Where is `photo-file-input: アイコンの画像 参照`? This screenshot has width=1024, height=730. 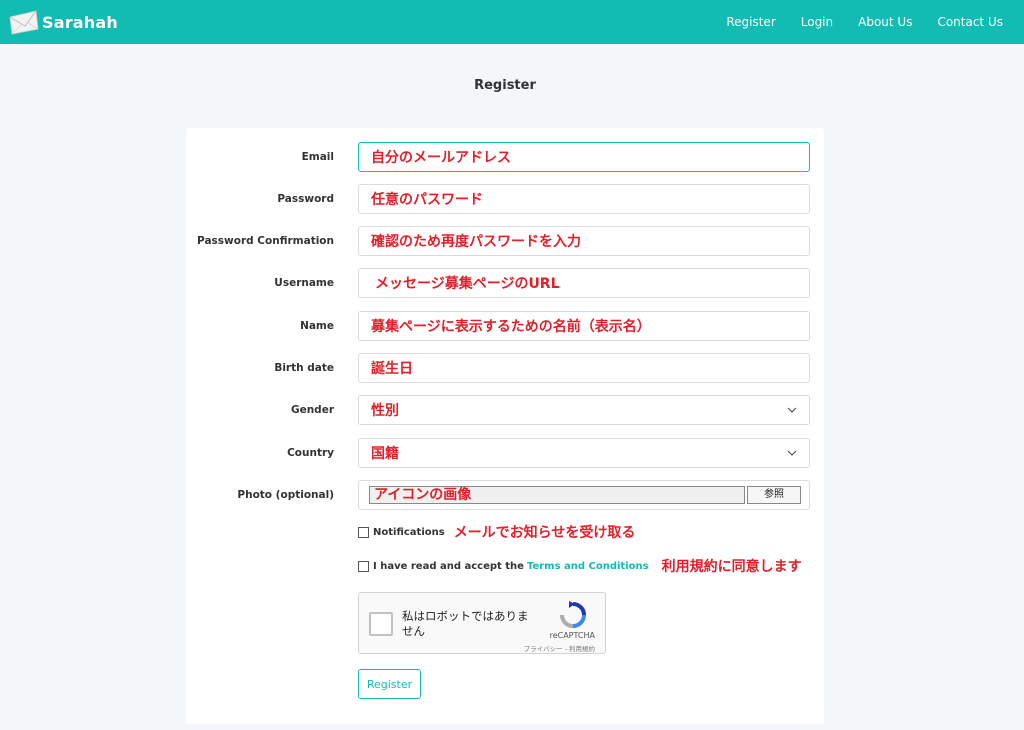
photo-file-input: アイコンの画像 参照 is located at coordinates (584, 495).